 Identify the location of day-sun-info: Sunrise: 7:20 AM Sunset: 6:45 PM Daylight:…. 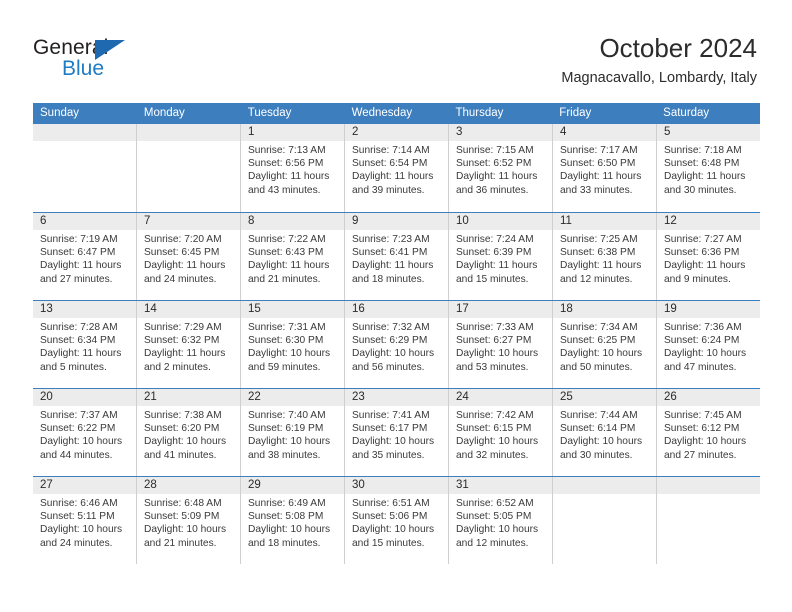
(188, 258).